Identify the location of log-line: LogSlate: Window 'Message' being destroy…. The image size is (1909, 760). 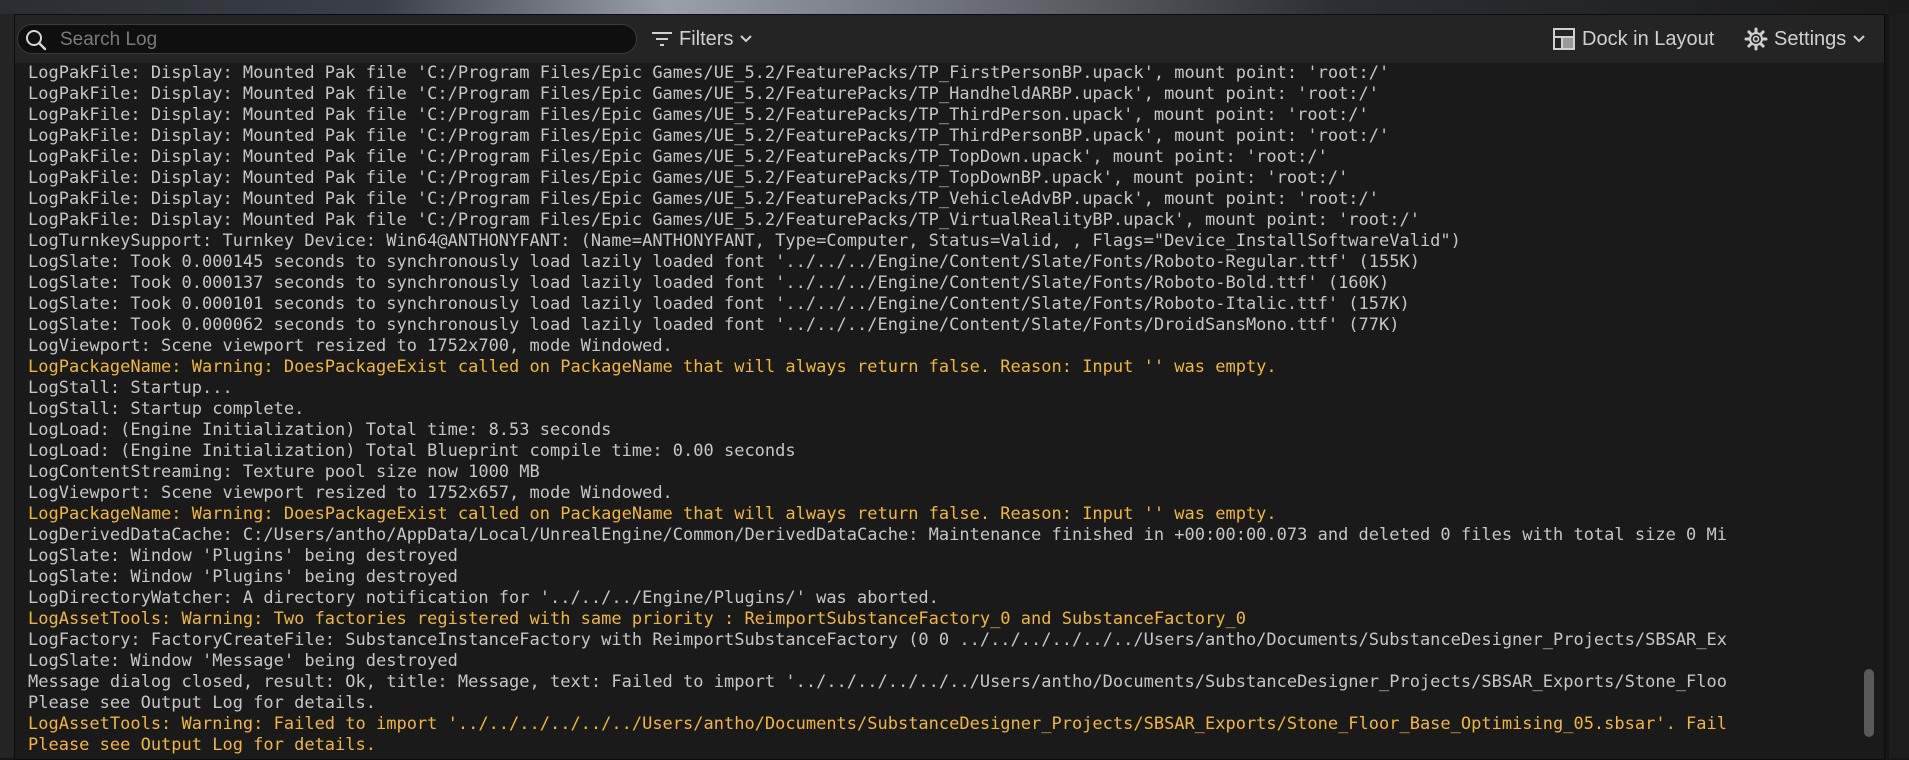
(243, 661).